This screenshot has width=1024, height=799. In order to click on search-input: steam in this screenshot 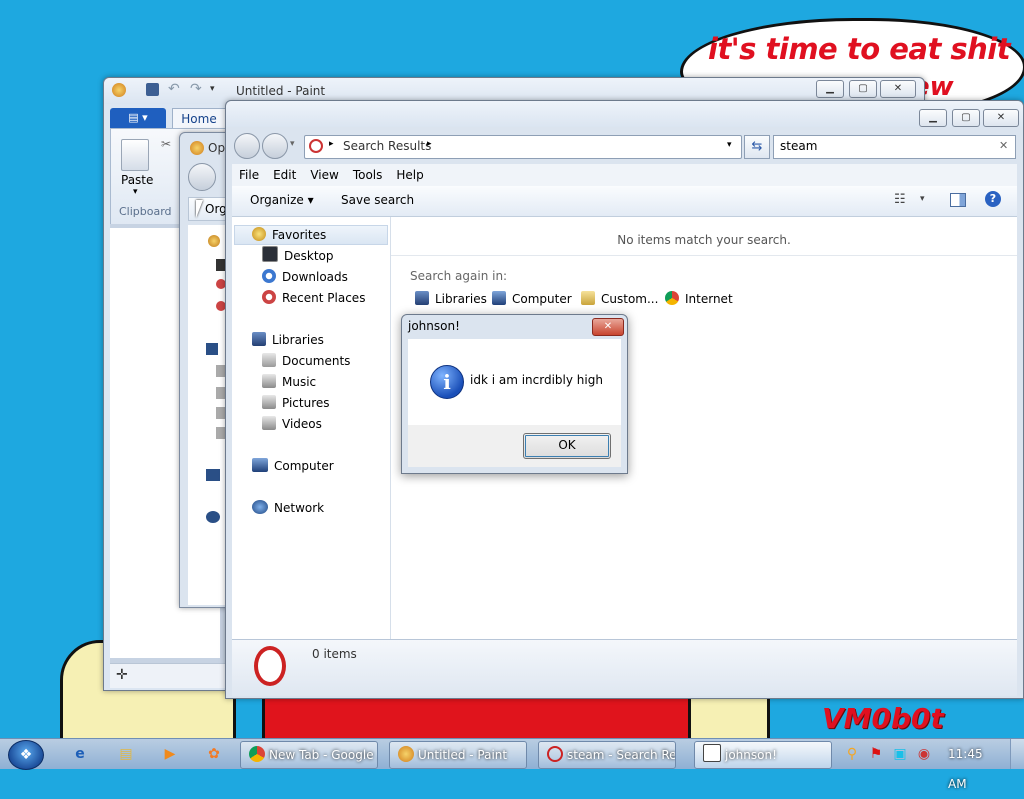, I will do `click(798, 146)`.